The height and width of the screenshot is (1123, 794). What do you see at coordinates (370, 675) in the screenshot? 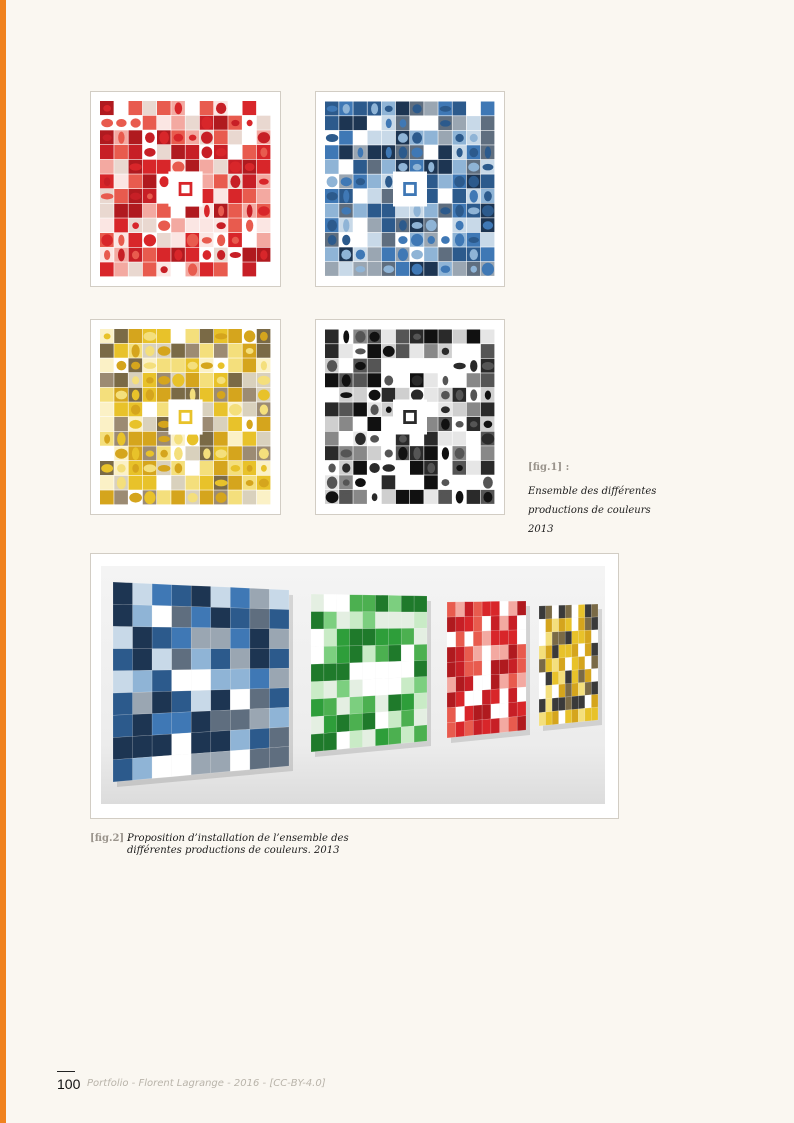
I see `installation-panel-green` at bounding box center [370, 675].